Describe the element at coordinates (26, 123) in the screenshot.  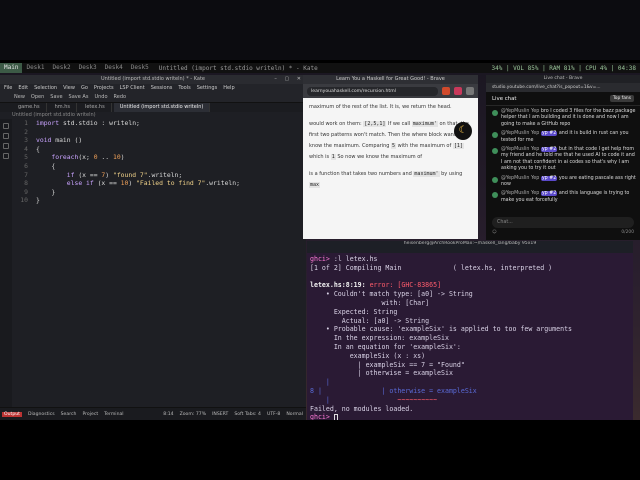
I see `line-number: 1` at that location.